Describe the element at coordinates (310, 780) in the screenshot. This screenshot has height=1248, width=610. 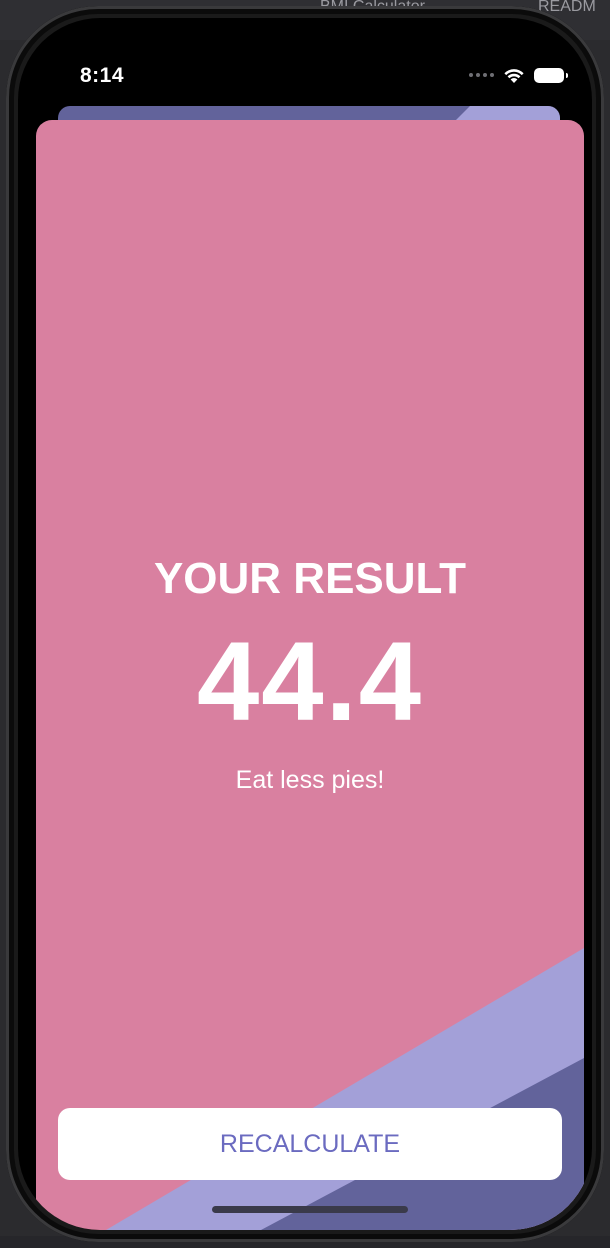
I see `advice-text: Eat less pies!` at that location.